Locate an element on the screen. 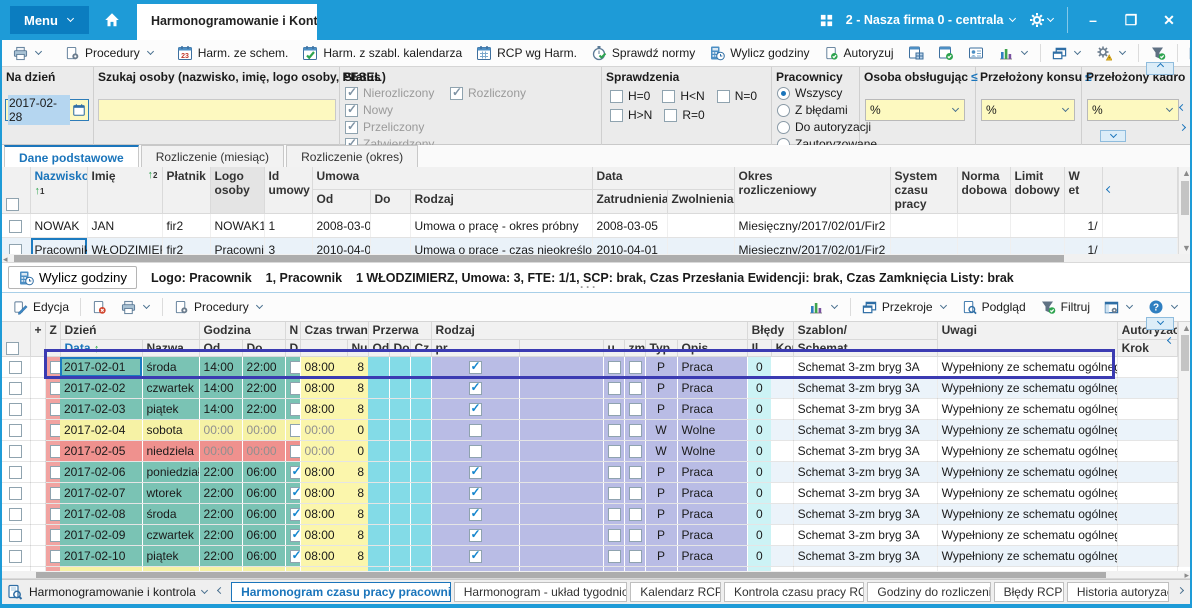  checkbox is located at coordinates (616, 96).